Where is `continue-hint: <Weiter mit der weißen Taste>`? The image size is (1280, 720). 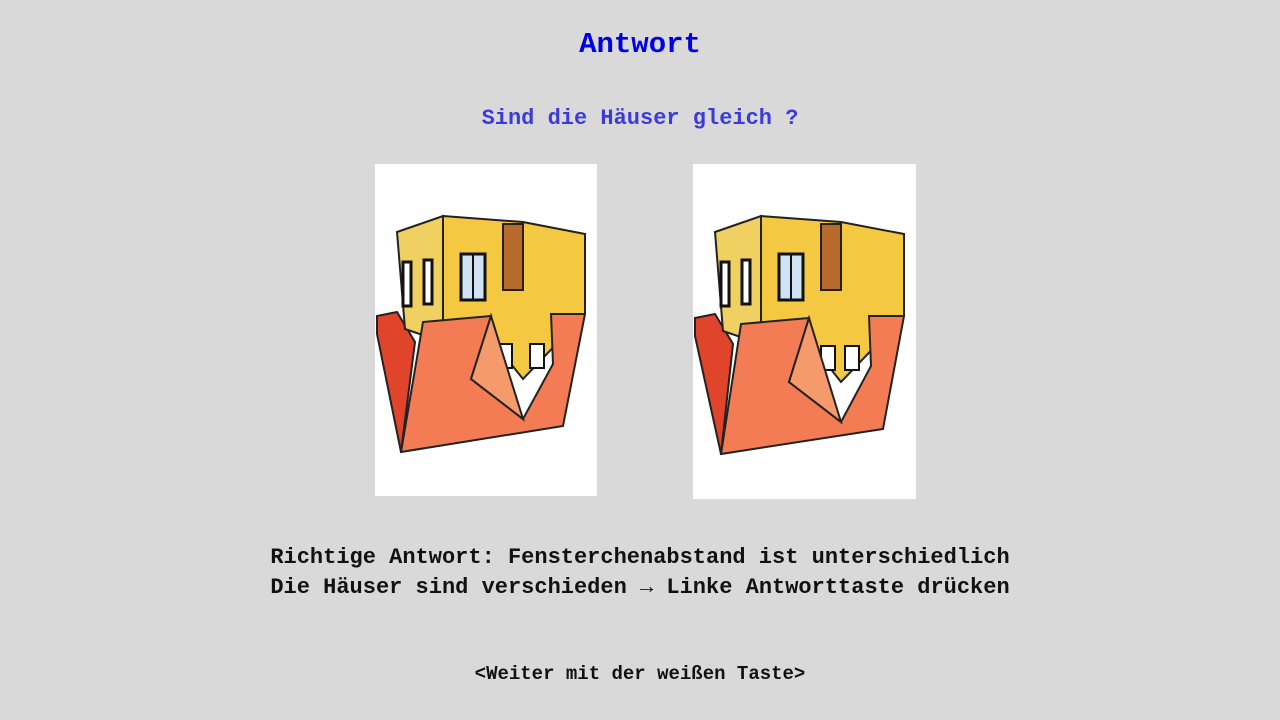 continue-hint: <Weiter mit der weißen Taste> is located at coordinates (640, 674).